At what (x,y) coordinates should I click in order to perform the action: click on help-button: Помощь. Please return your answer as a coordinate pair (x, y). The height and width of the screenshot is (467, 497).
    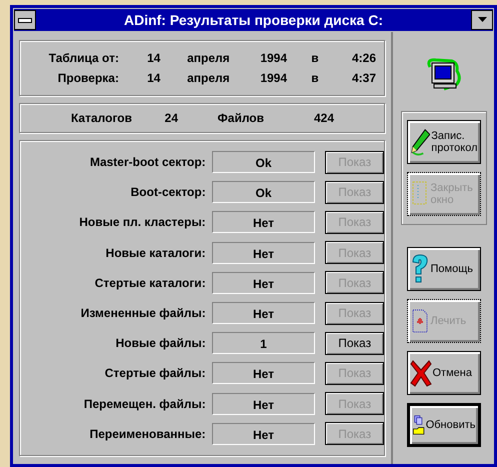
    Looking at the image, I should click on (443, 269).